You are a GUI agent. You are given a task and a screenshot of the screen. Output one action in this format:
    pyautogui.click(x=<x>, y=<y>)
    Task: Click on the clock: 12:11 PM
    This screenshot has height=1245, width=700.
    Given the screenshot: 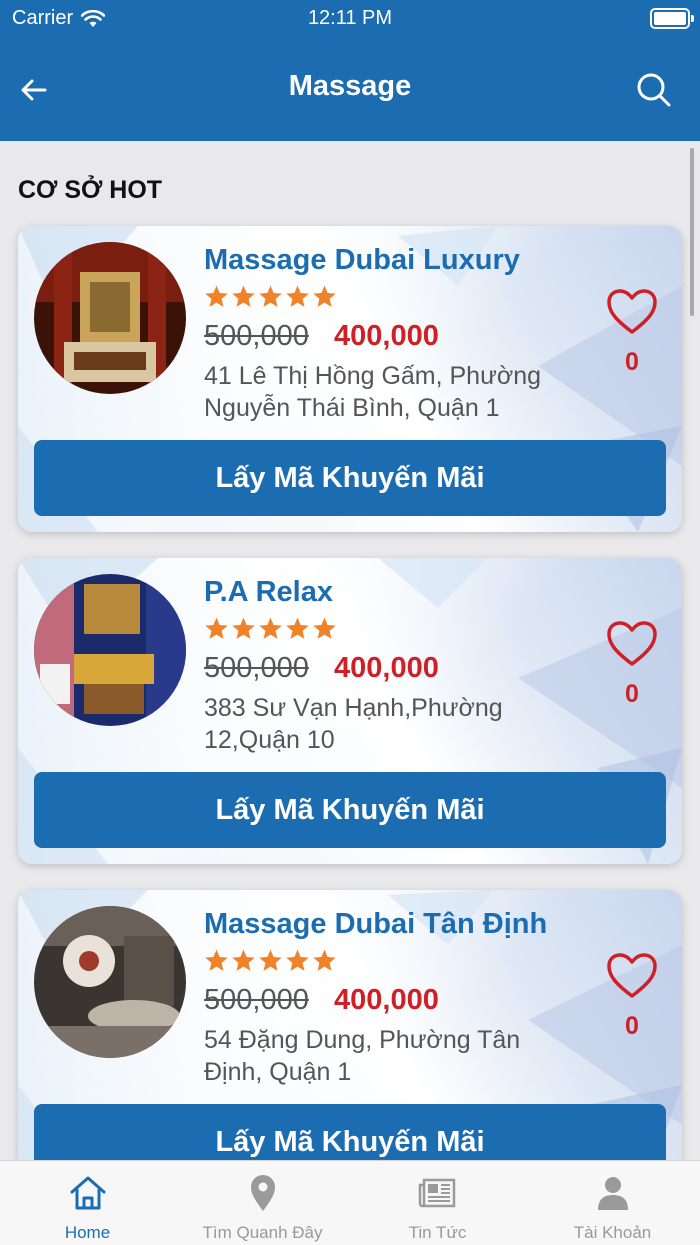 What is the action you would take?
    pyautogui.click(x=350, y=18)
    